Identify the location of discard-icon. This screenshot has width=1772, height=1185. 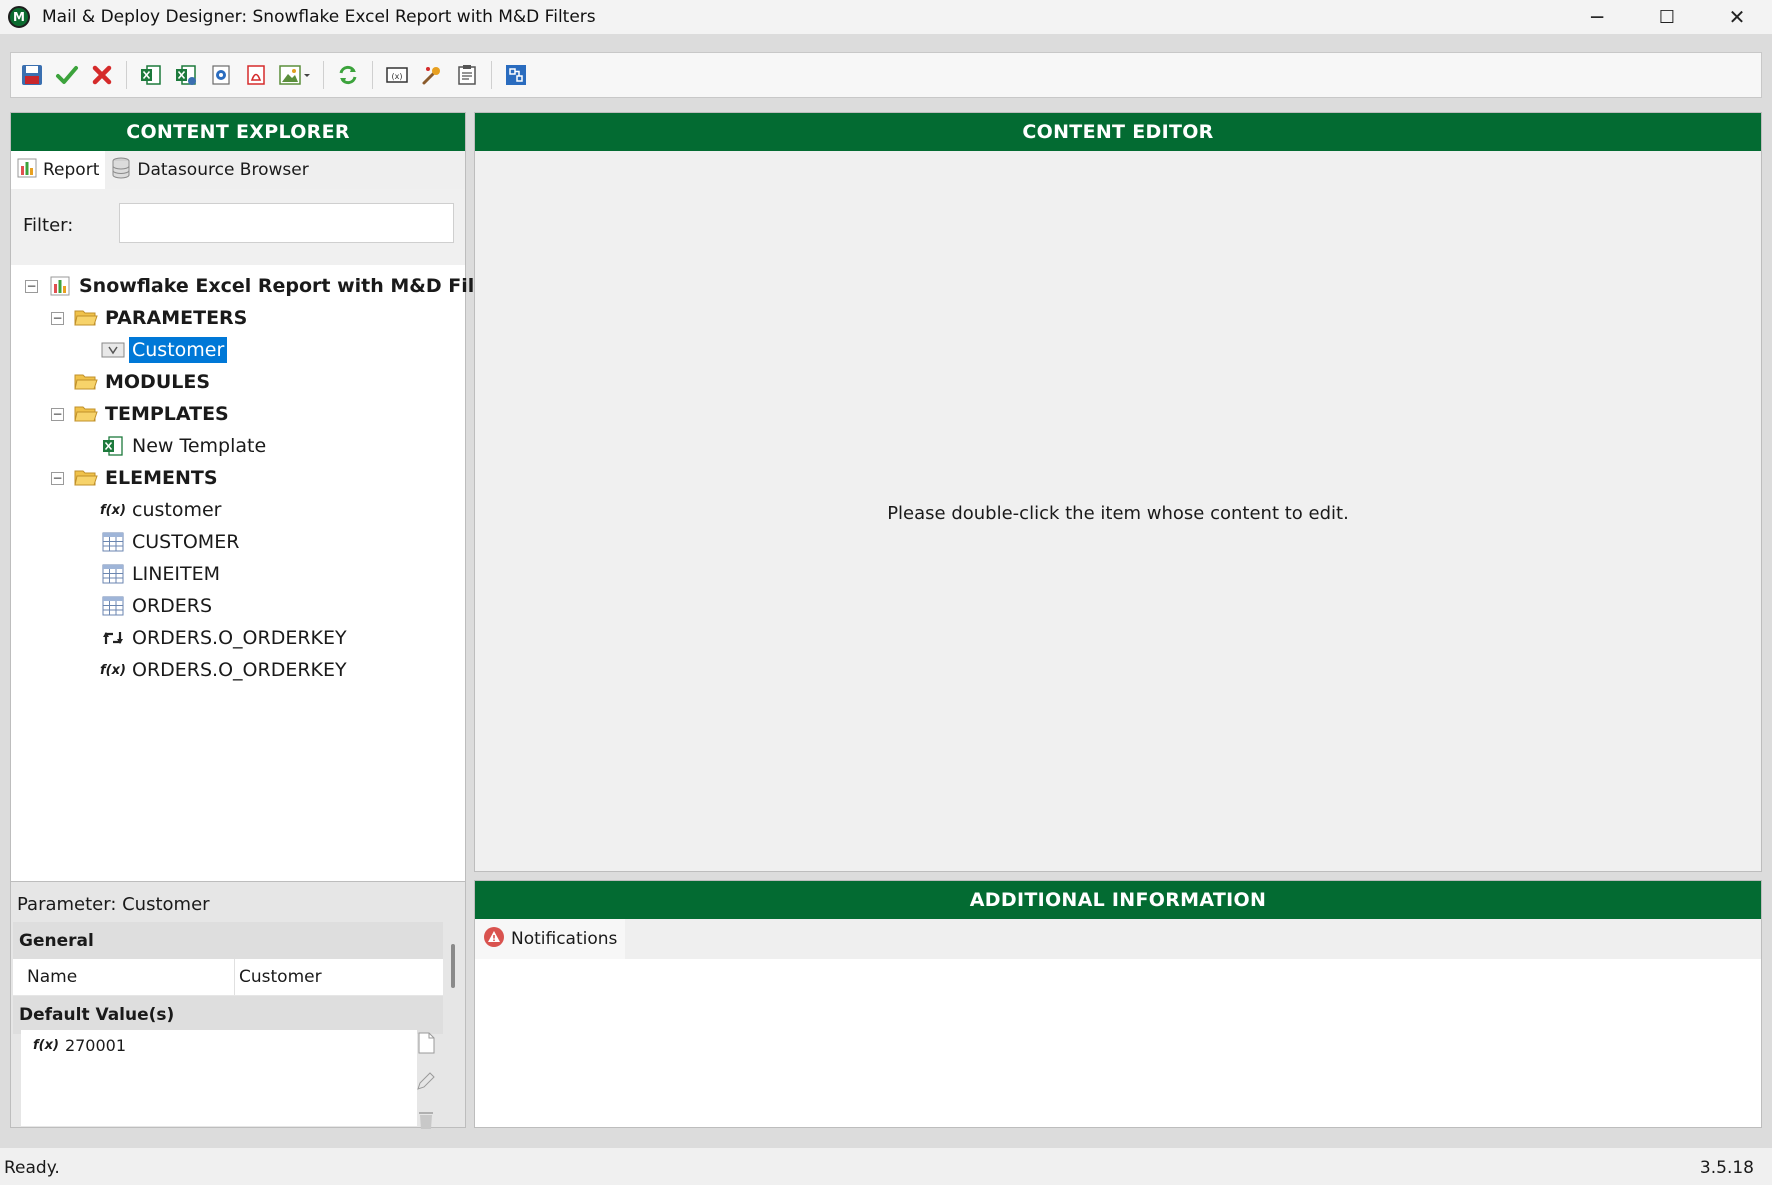
(102, 75).